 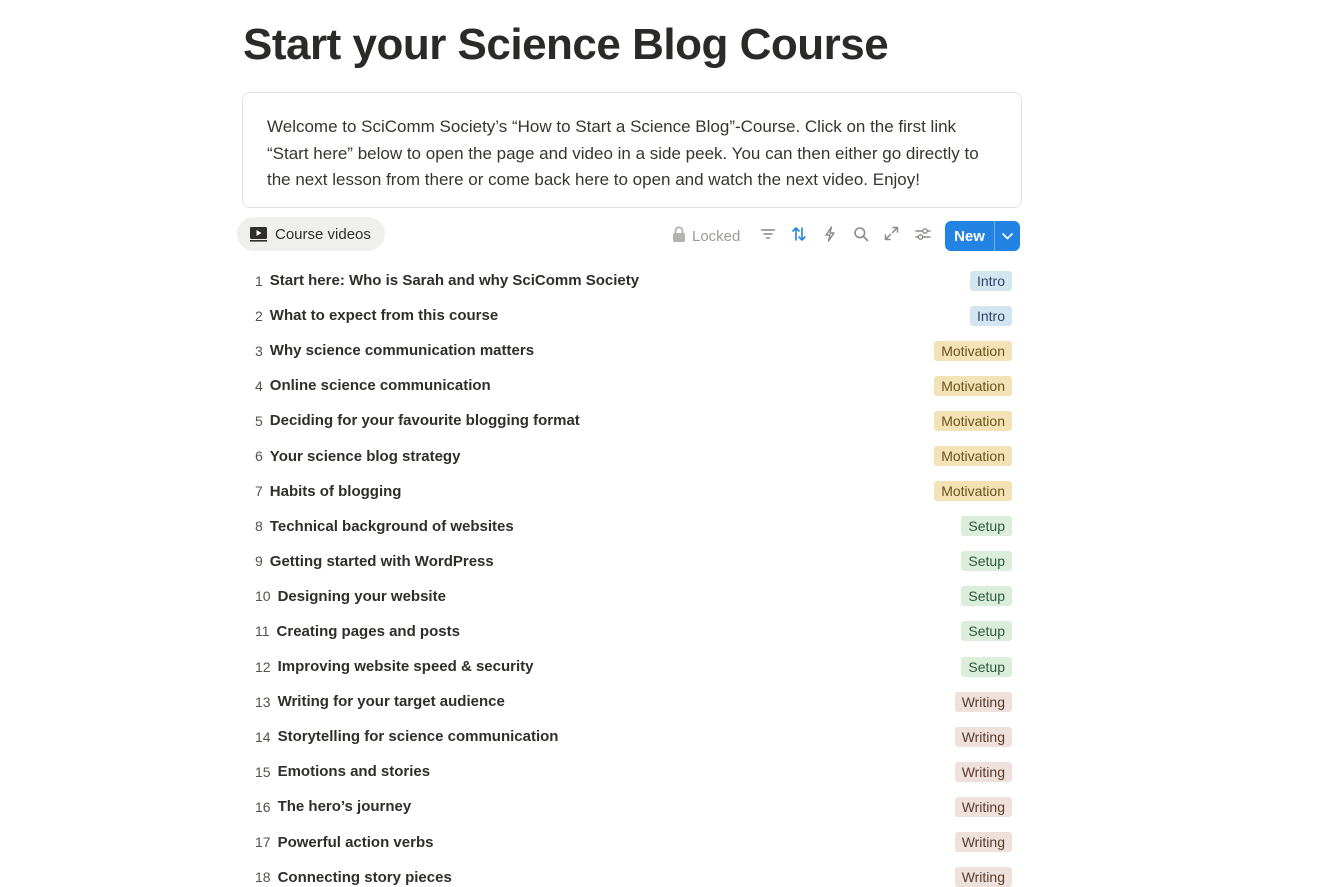 What do you see at coordinates (969, 236) in the screenshot?
I see `new-button-label: New` at bounding box center [969, 236].